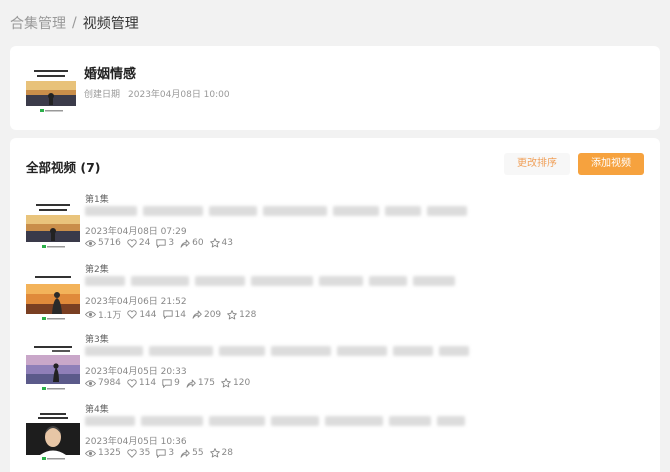 This screenshot has width=670, height=472. Describe the element at coordinates (103, 243) in the screenshot. I see `views-stat: 5716` at that location.